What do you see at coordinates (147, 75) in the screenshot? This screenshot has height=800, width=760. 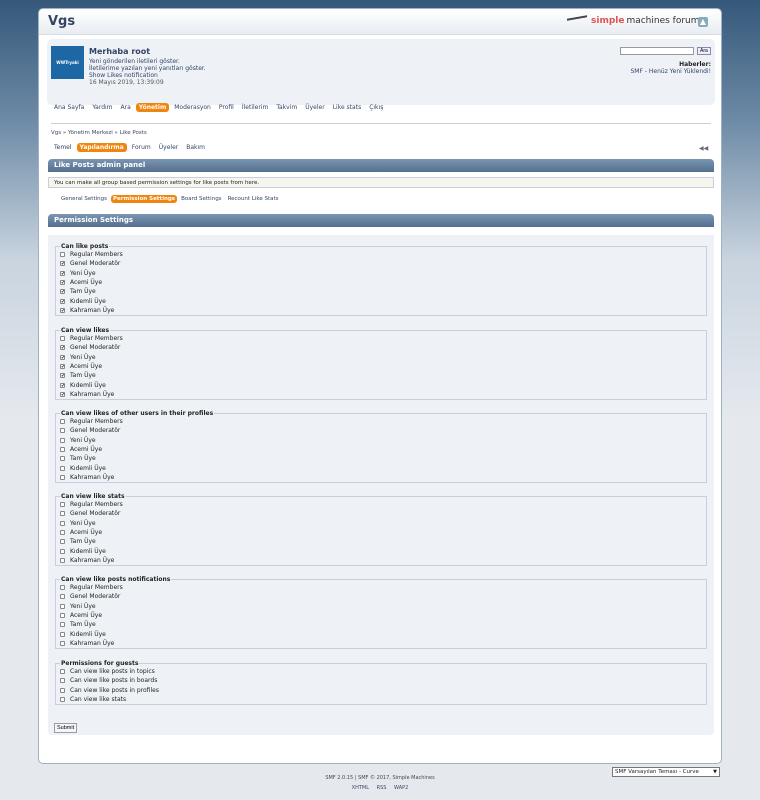 I see `likes-notification-link: Show Likes notification` at bounding box center [147, 75].